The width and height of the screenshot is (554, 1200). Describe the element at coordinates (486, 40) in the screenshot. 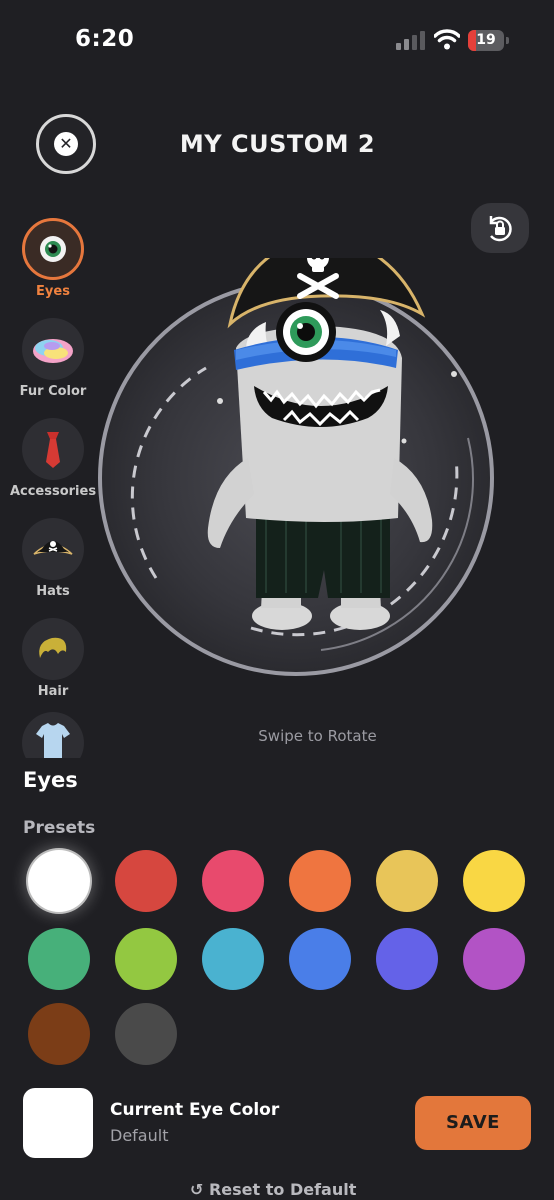

I see `battery-level: 19` at that location.